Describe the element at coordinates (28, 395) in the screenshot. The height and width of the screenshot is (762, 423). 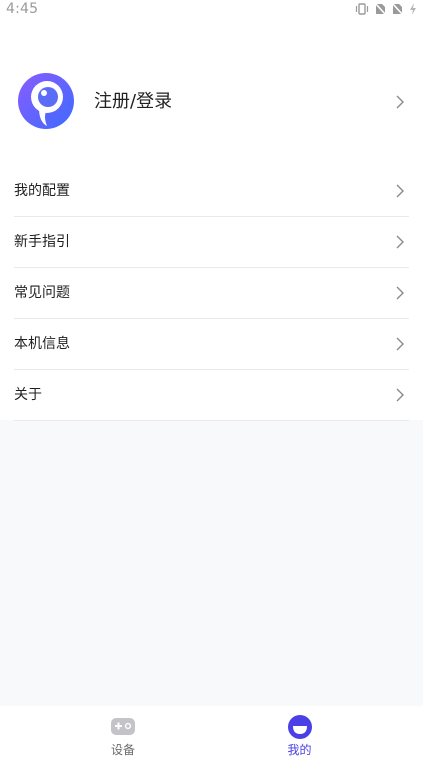
I see `menu-item-label: 关于` at that location.